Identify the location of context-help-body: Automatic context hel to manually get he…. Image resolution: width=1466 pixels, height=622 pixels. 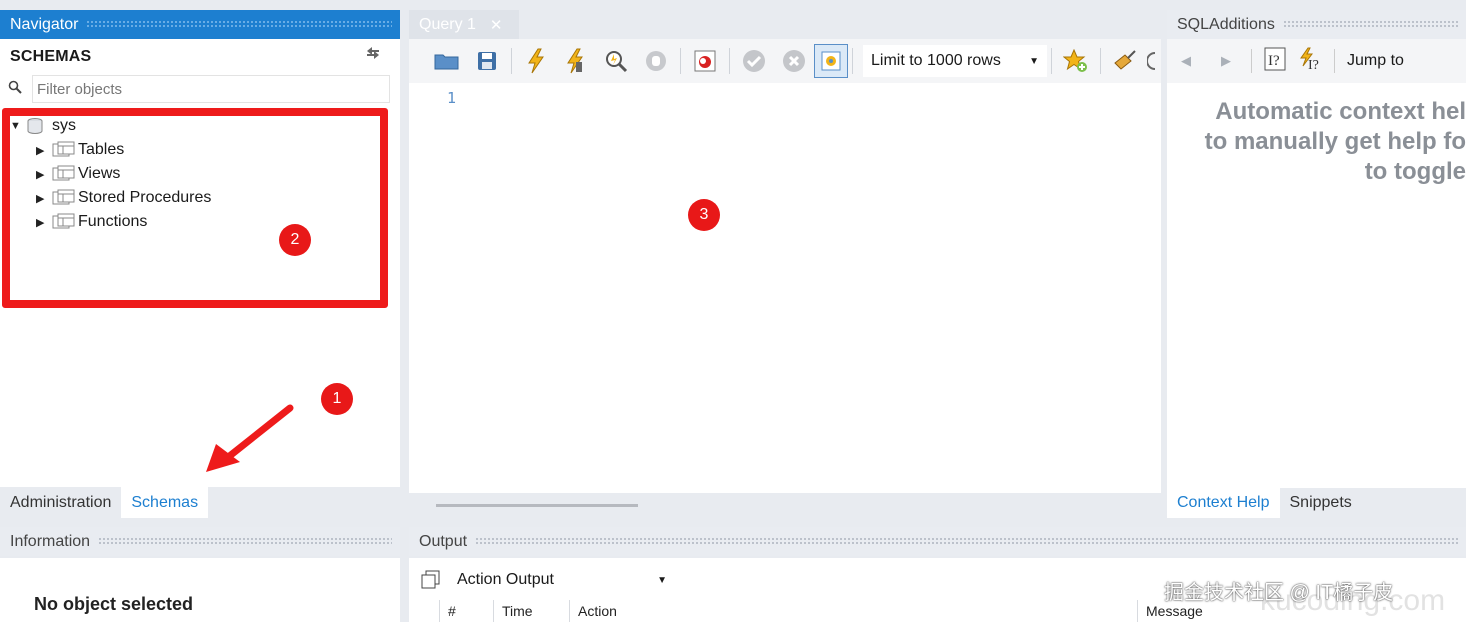
(1316, 285).